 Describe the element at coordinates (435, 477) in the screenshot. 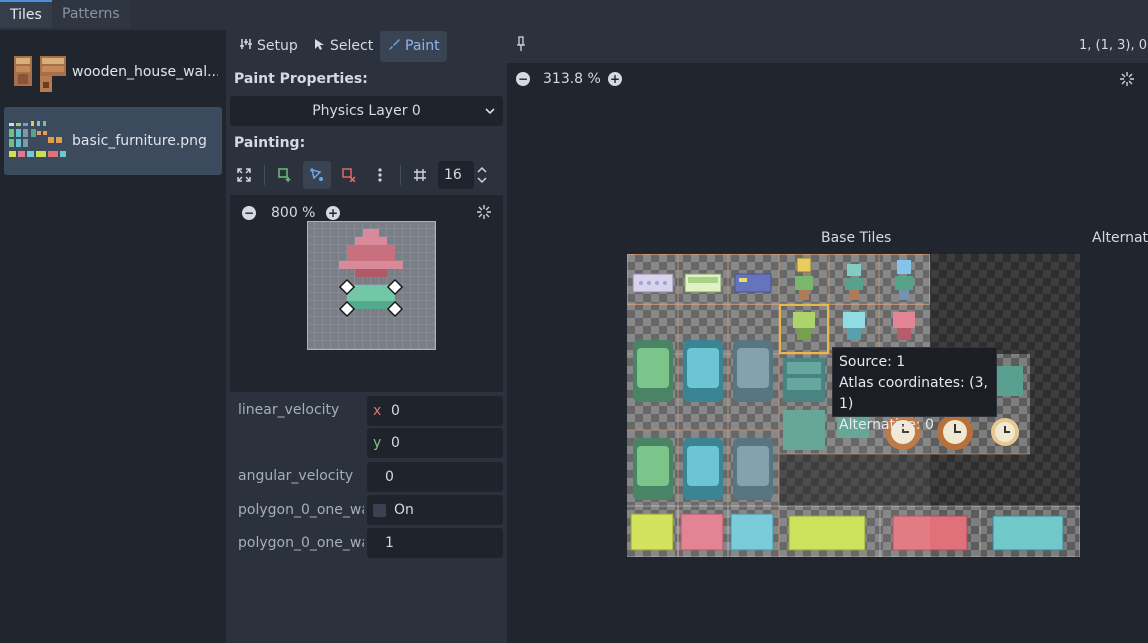

I see `angular-velocity-field: 0` at that location.